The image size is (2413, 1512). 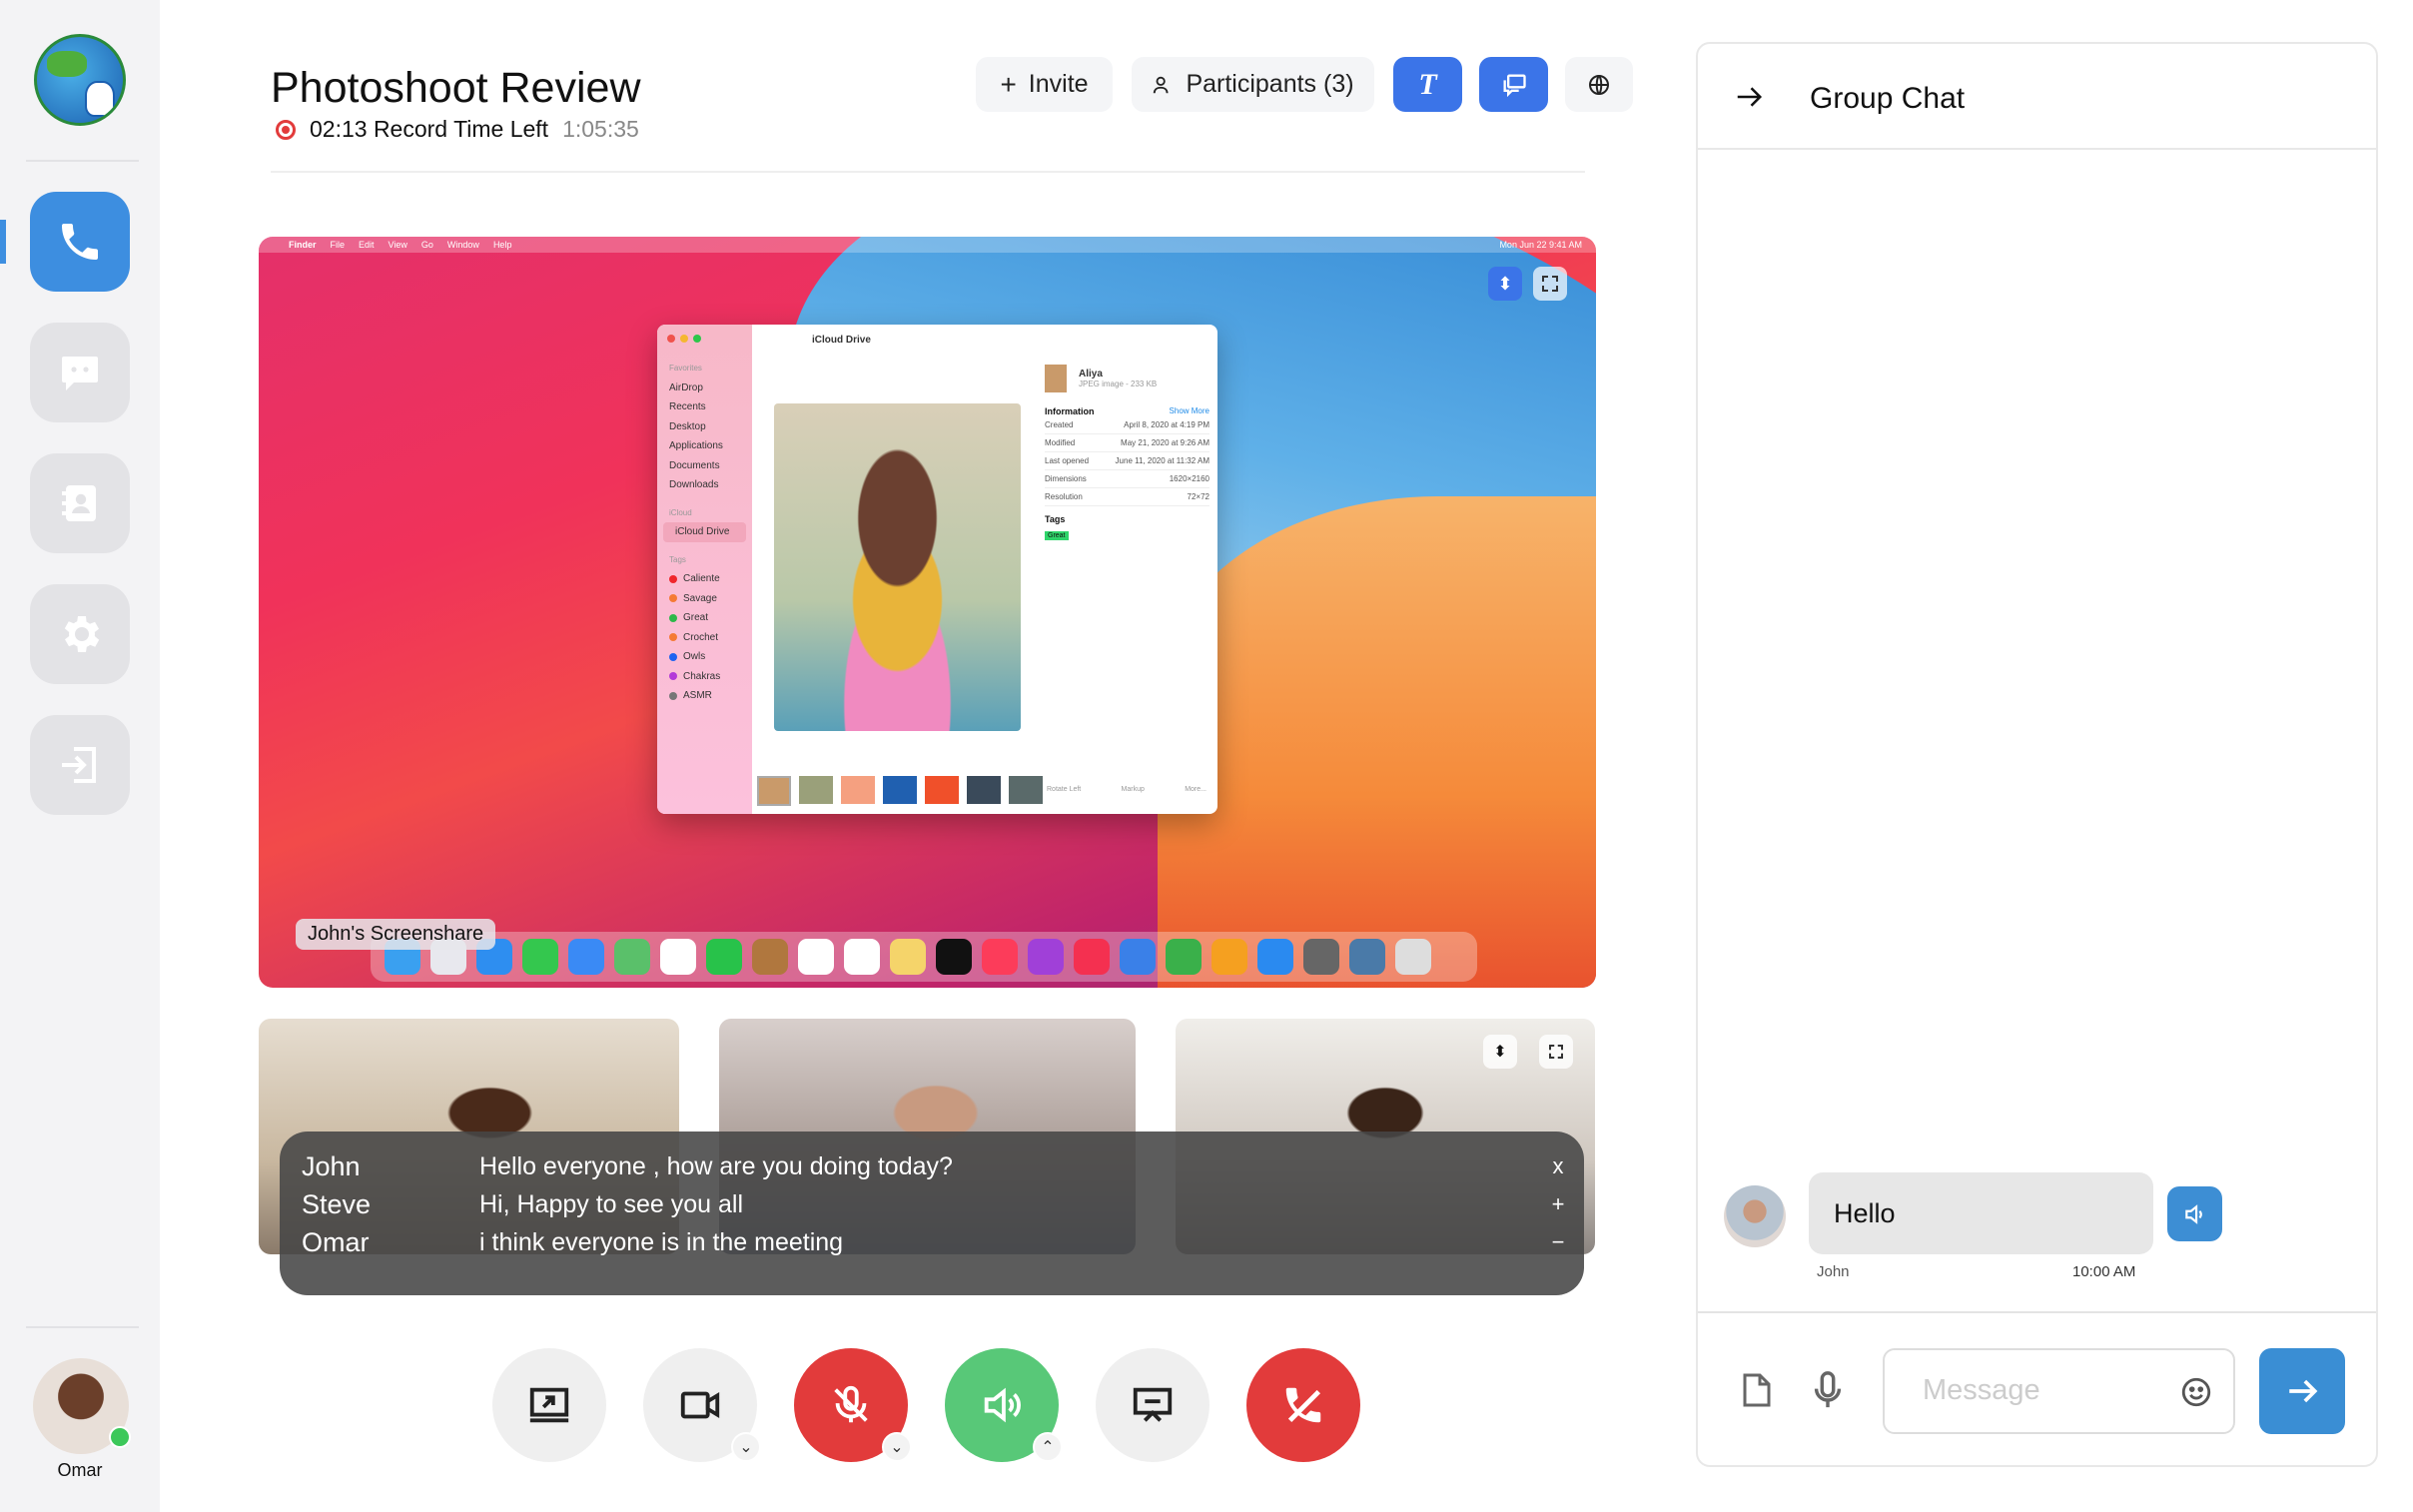 I want to click on play-message-audio-button, so click(x=2195, y=1213).